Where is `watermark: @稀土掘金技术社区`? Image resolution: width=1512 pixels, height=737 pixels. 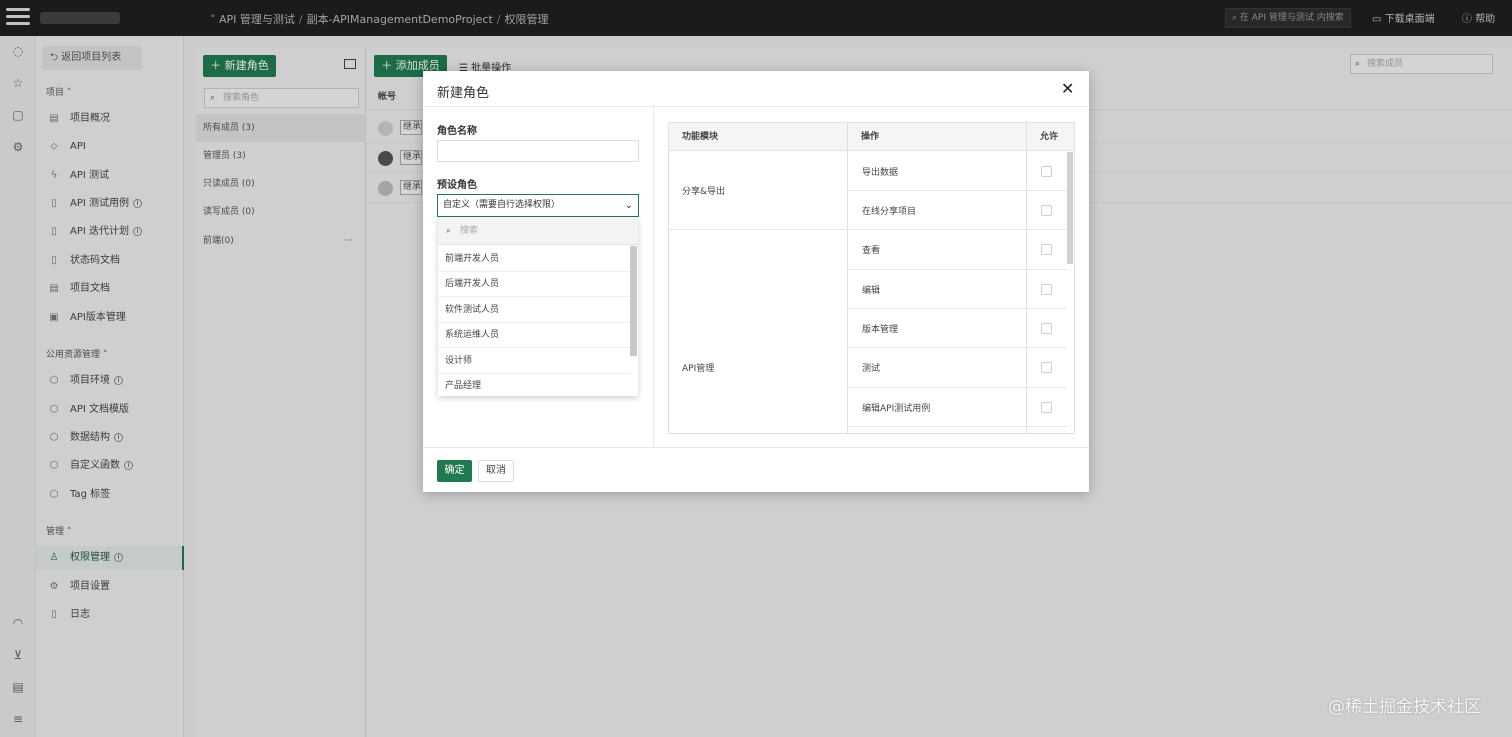 watermark: @稀土掘金技术社区 is located at coordinates (1404, 707).